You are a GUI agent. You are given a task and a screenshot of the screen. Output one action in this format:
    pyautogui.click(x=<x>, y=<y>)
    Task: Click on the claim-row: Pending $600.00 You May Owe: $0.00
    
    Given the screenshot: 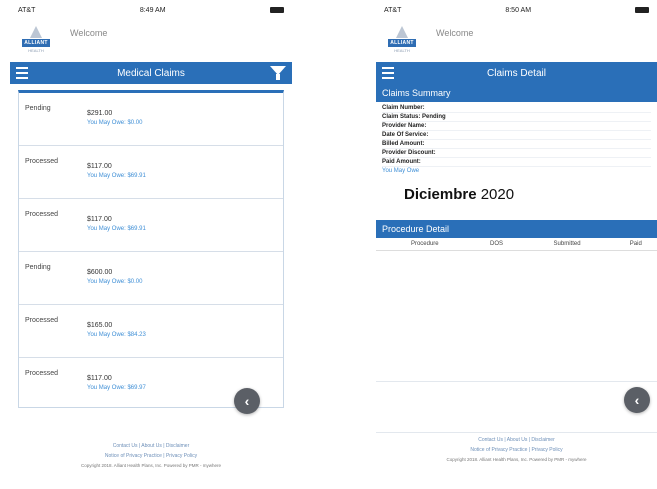 What is the action you would take?
    pyautogui.click(x=151, y=278)
    